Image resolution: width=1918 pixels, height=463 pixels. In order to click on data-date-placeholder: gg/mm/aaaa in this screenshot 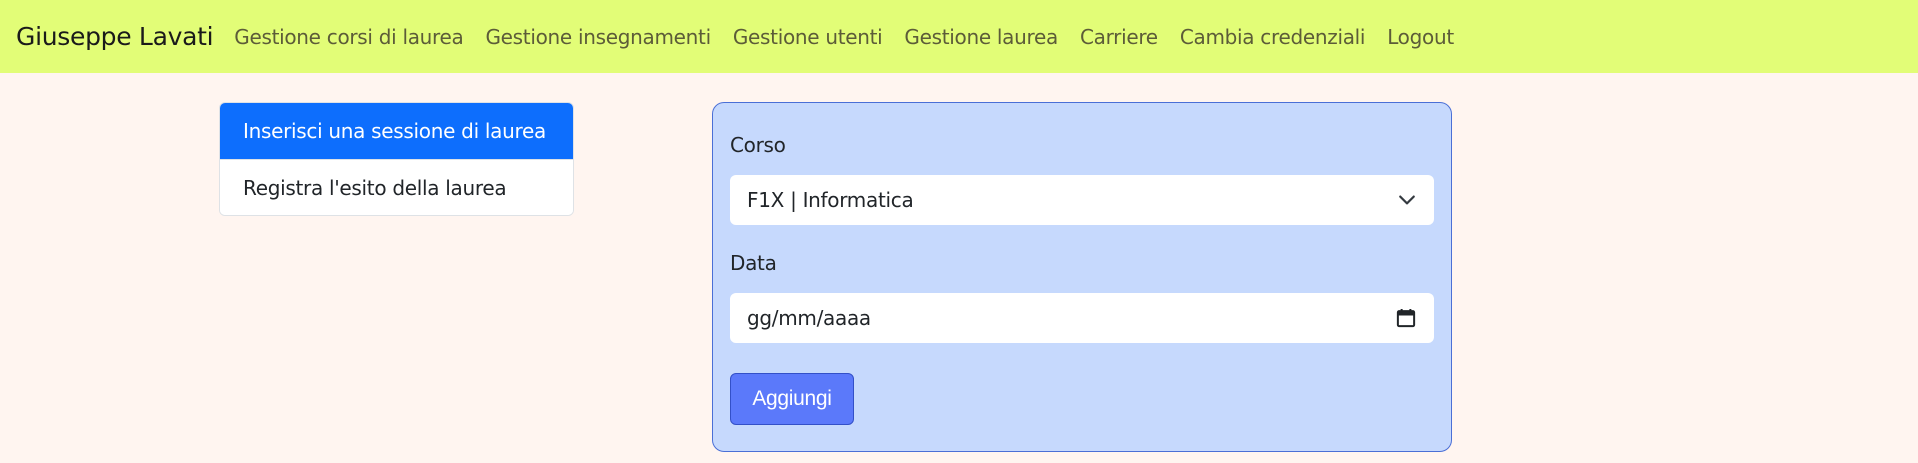, I will do `click(809, 318)`.